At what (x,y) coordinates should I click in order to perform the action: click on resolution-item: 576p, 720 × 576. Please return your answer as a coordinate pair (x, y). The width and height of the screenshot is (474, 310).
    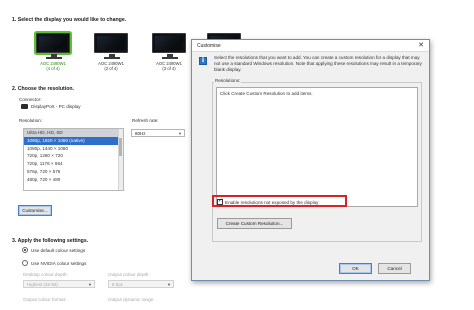
    Looking at the image, I should click on (73, 172).